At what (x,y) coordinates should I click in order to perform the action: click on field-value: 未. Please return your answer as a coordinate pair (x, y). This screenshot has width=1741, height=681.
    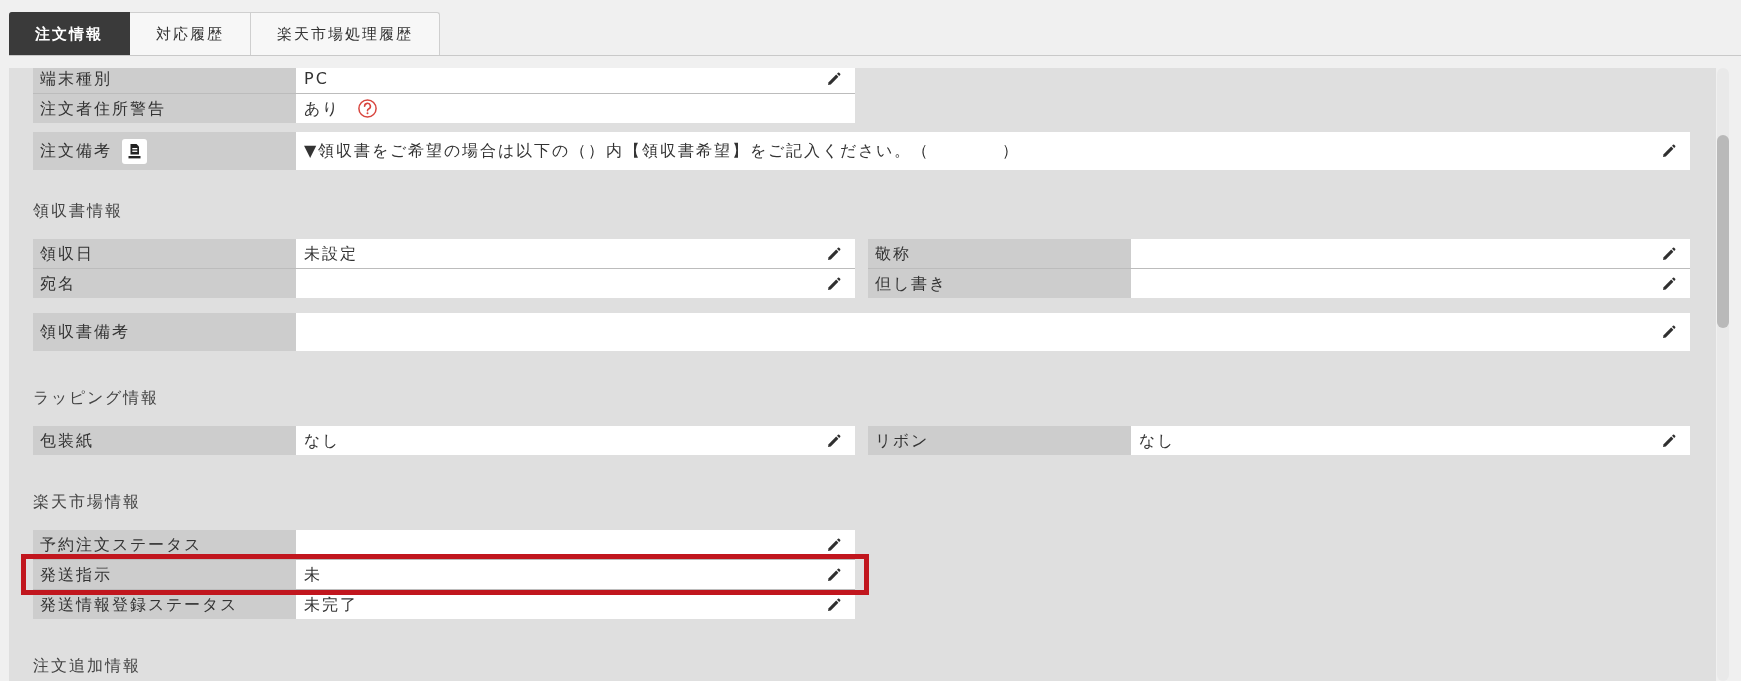
    Looking at the image, I should click on (313, 574).